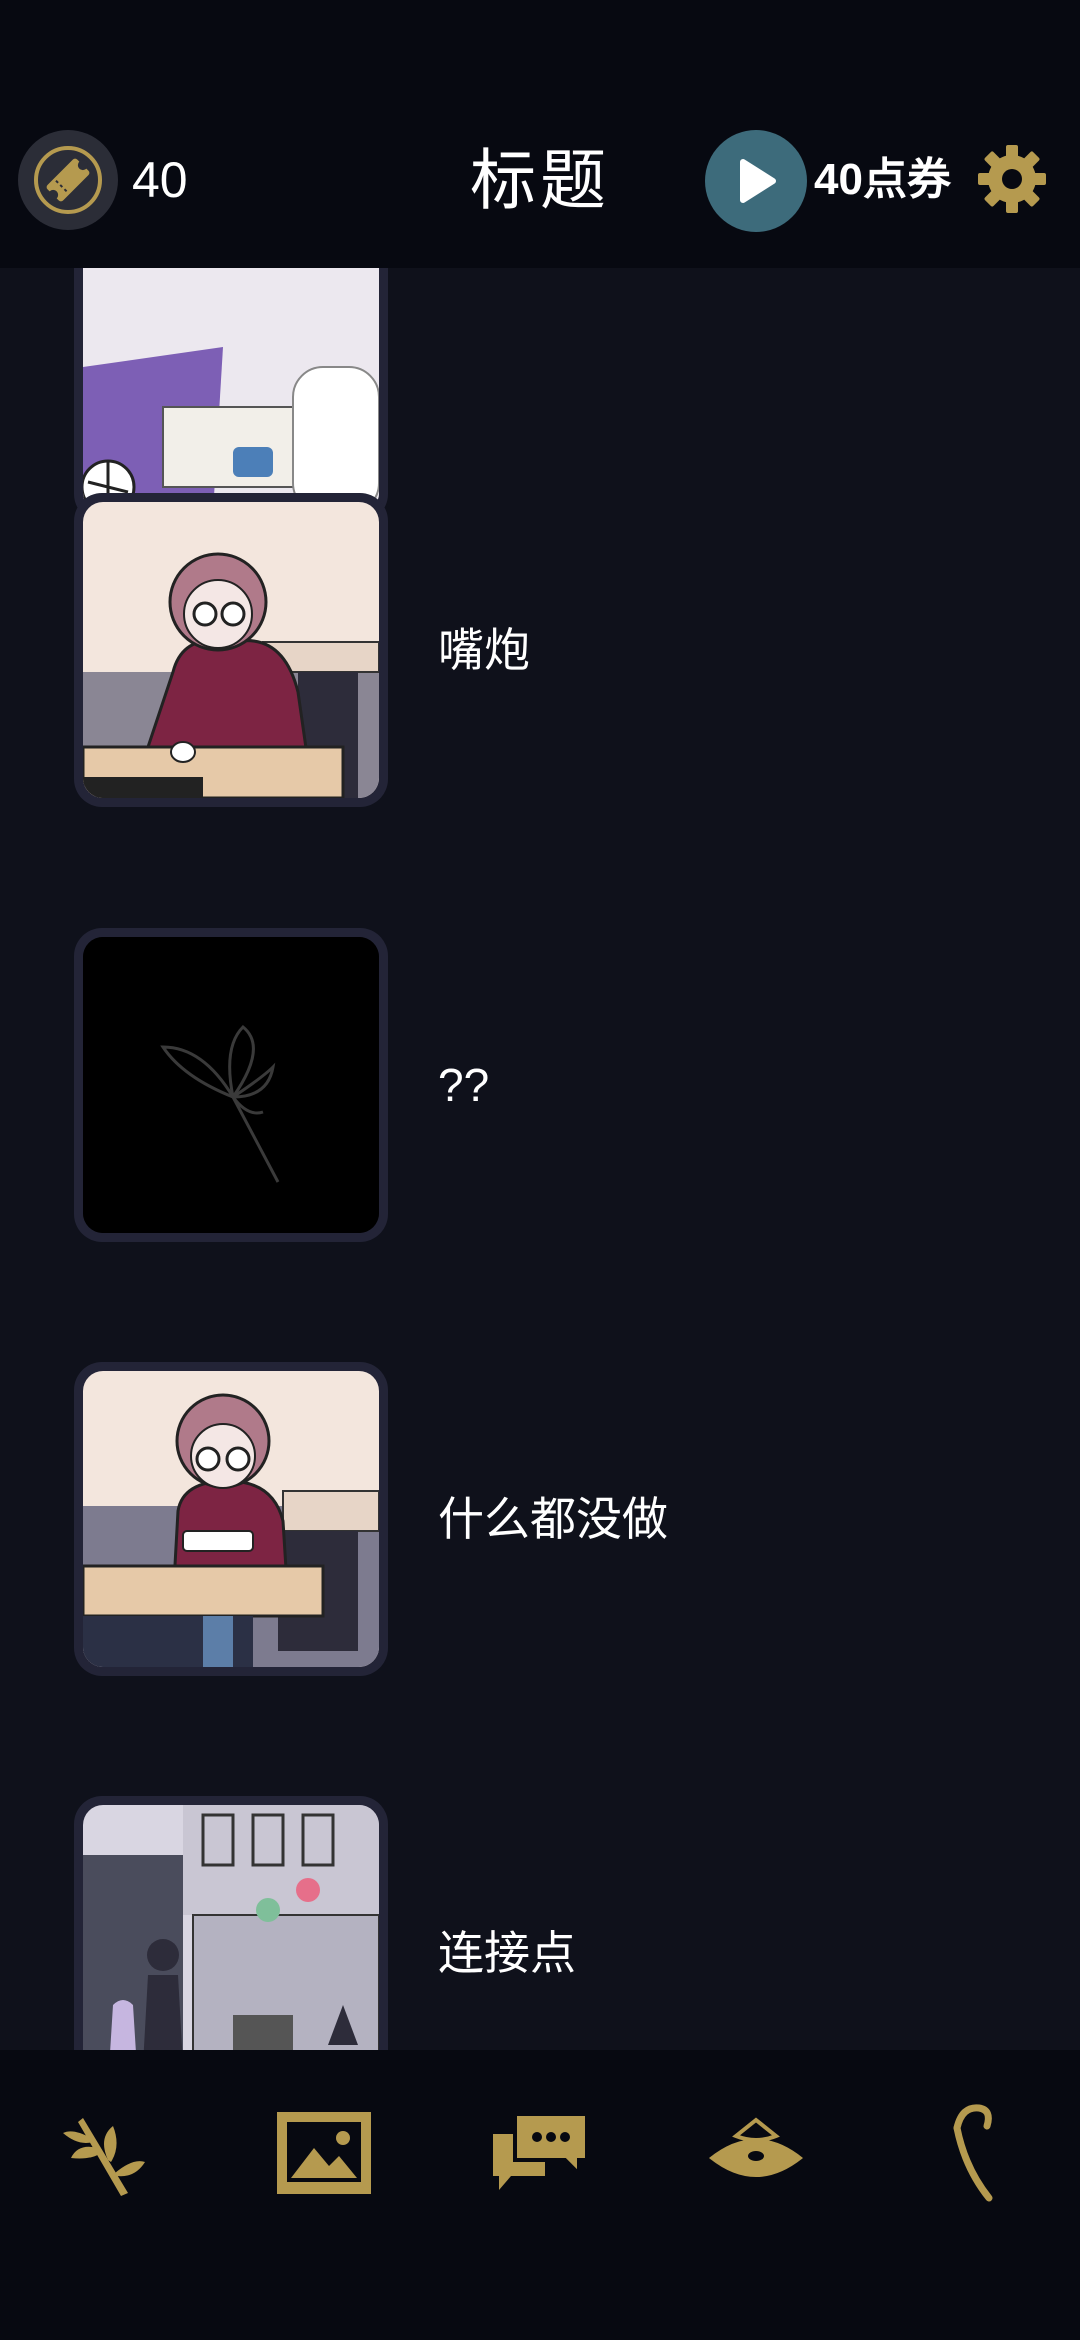 Image resolution: width=1080 pixels, height=2340 pixels. Describe the element at coordinates (484, 650) in the screenshot. I see `episode-title: 嘴炮` at that location.